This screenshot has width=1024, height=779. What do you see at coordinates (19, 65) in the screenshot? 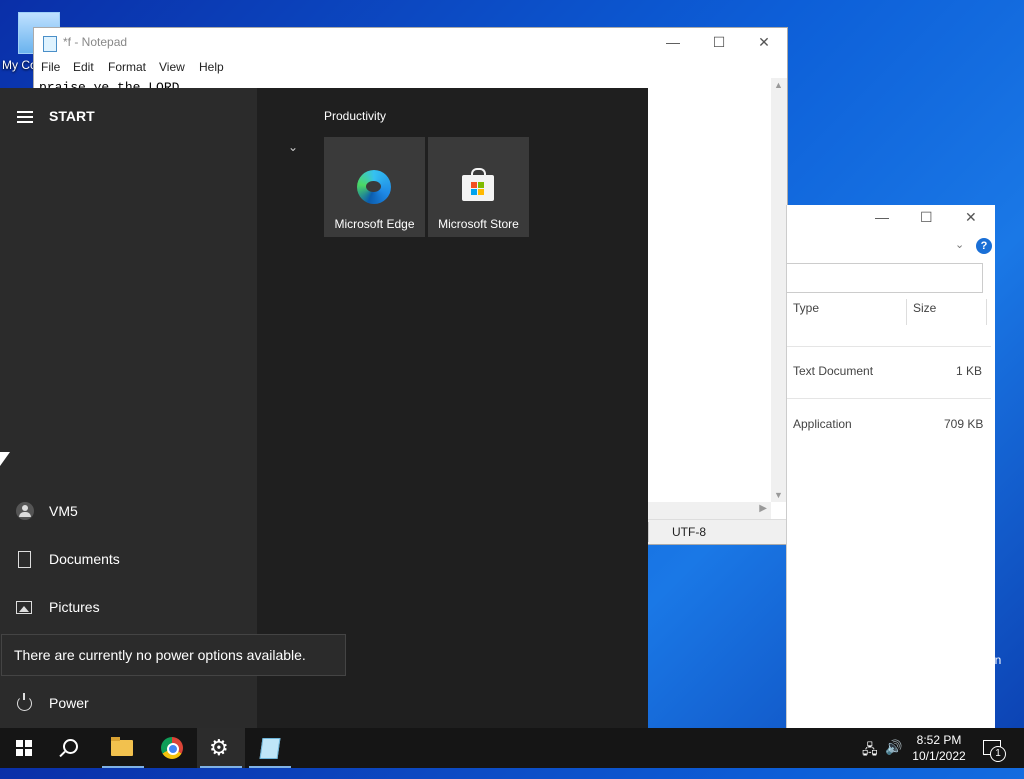
I see `desktop-icon-label: My Co` at bounding box center [19, 65].